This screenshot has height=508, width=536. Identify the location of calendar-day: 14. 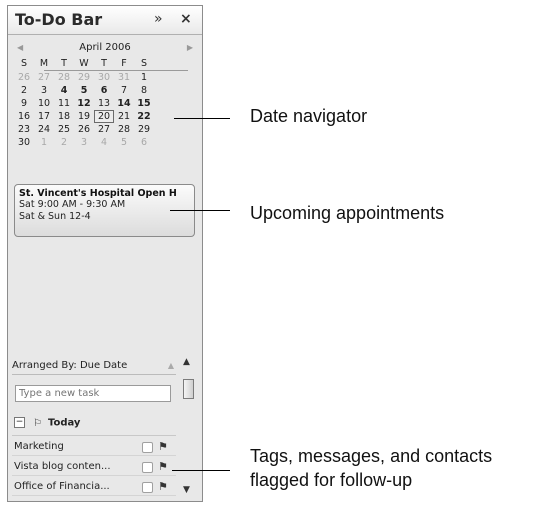
(124, 103).